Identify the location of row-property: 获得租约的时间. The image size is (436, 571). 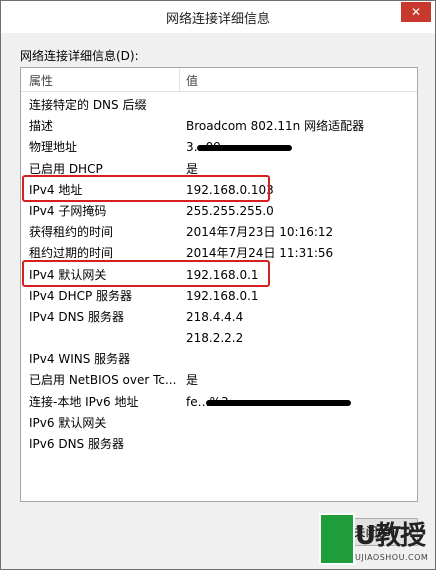
(71, 232).